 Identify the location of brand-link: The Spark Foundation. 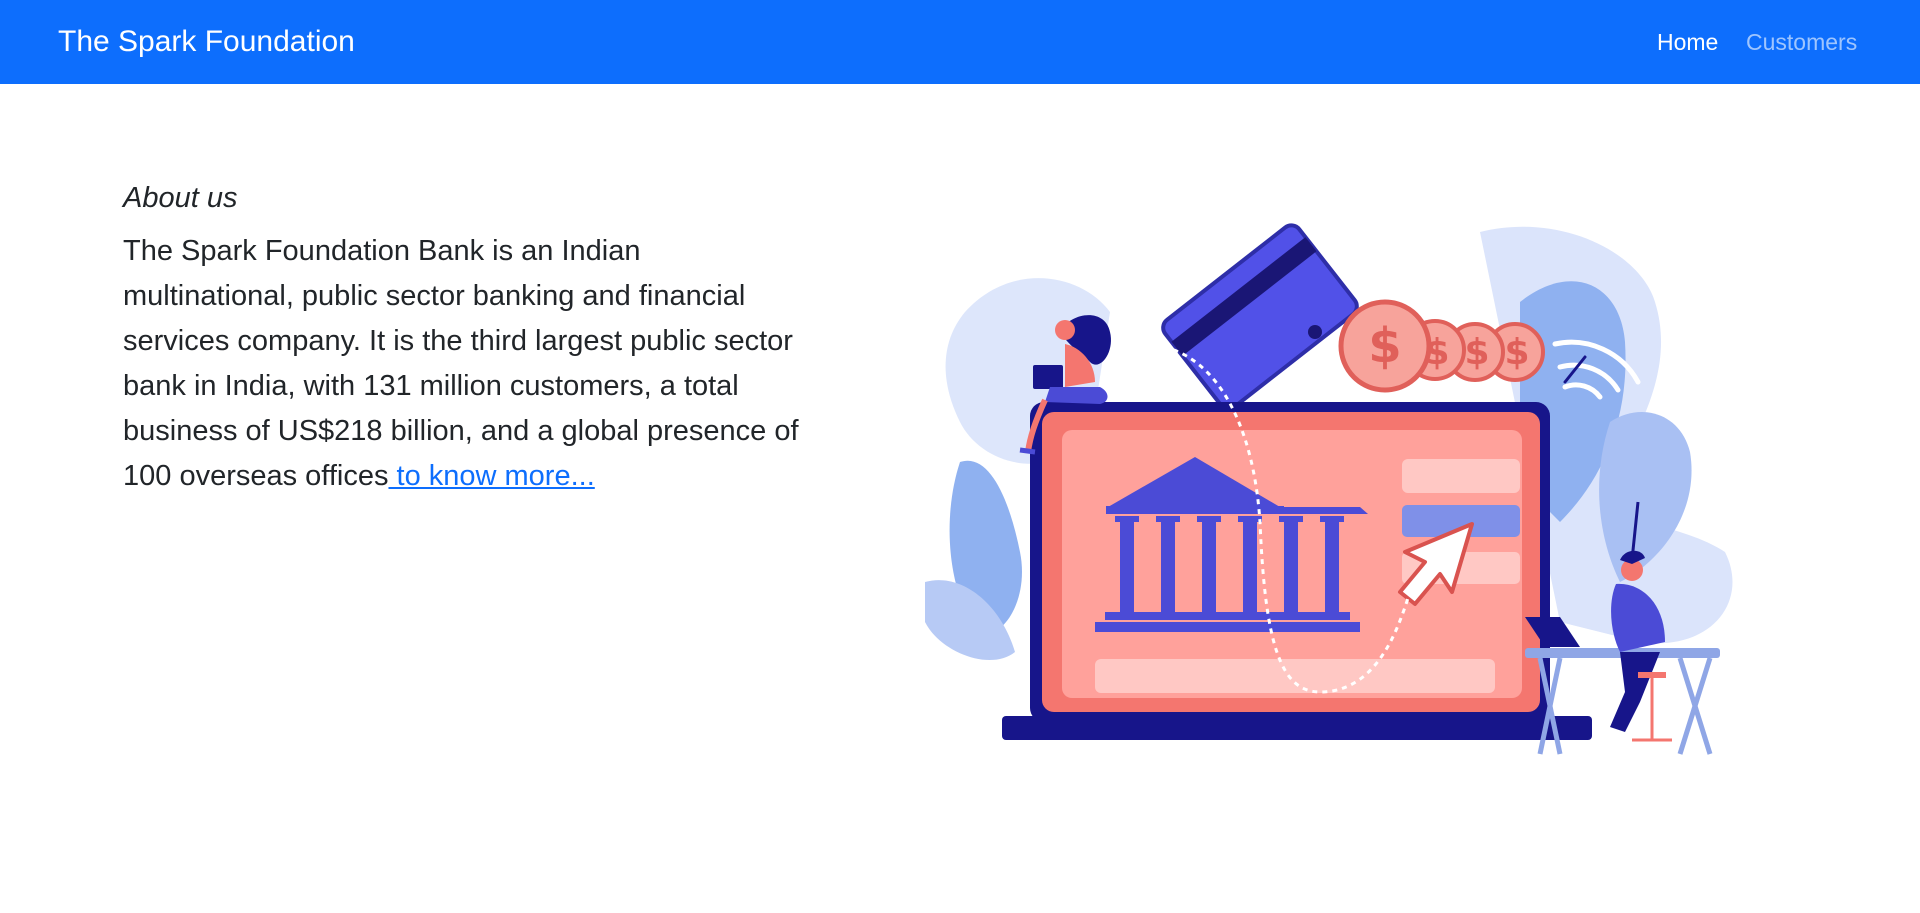
(206, 42).